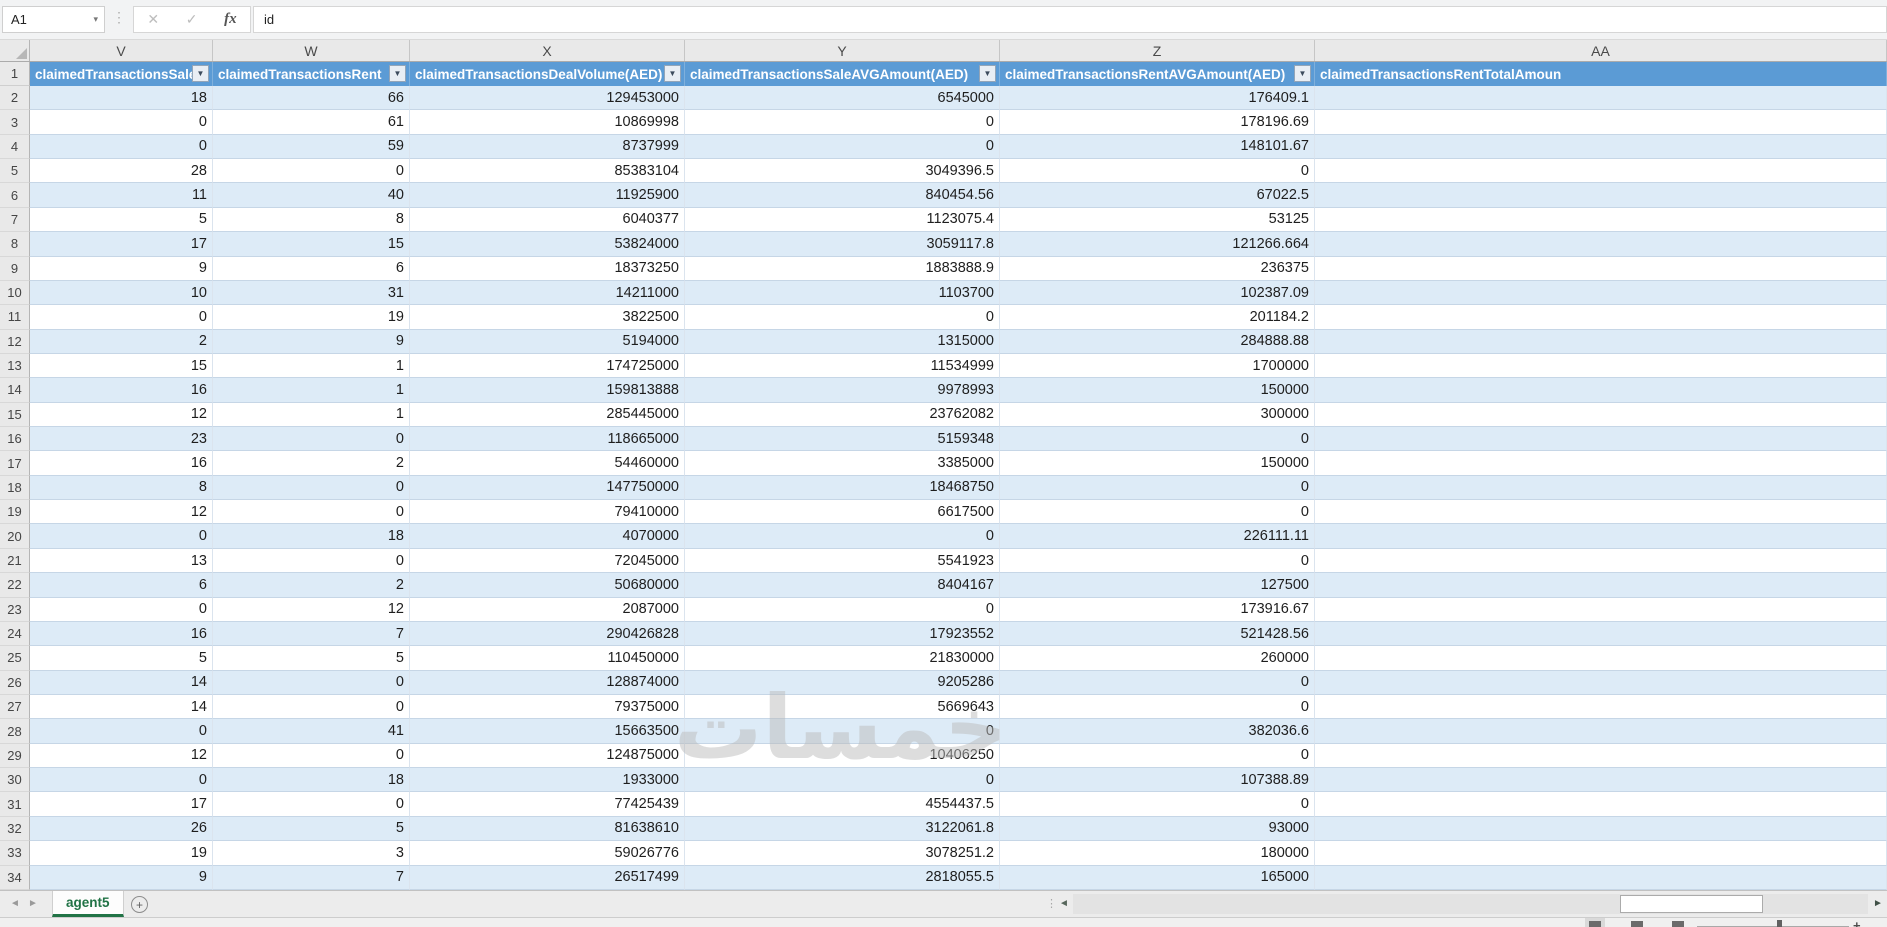 The width and height of the screenshot is (1887, 927). Describe the element at coordinates (1070, 19) in the screenshot. I see `formula-input: id` at that location.